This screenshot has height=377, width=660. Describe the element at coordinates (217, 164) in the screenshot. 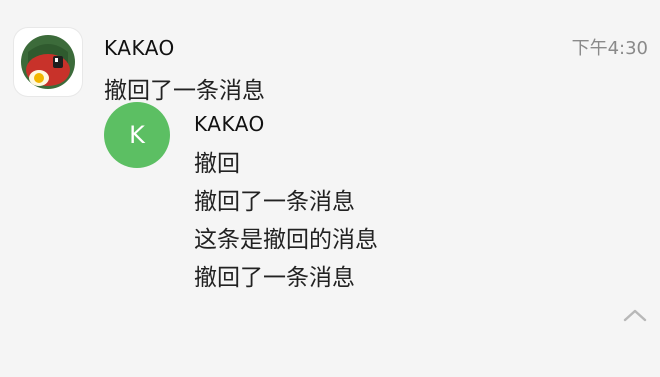

I see `message-line: 撤回` at that location.